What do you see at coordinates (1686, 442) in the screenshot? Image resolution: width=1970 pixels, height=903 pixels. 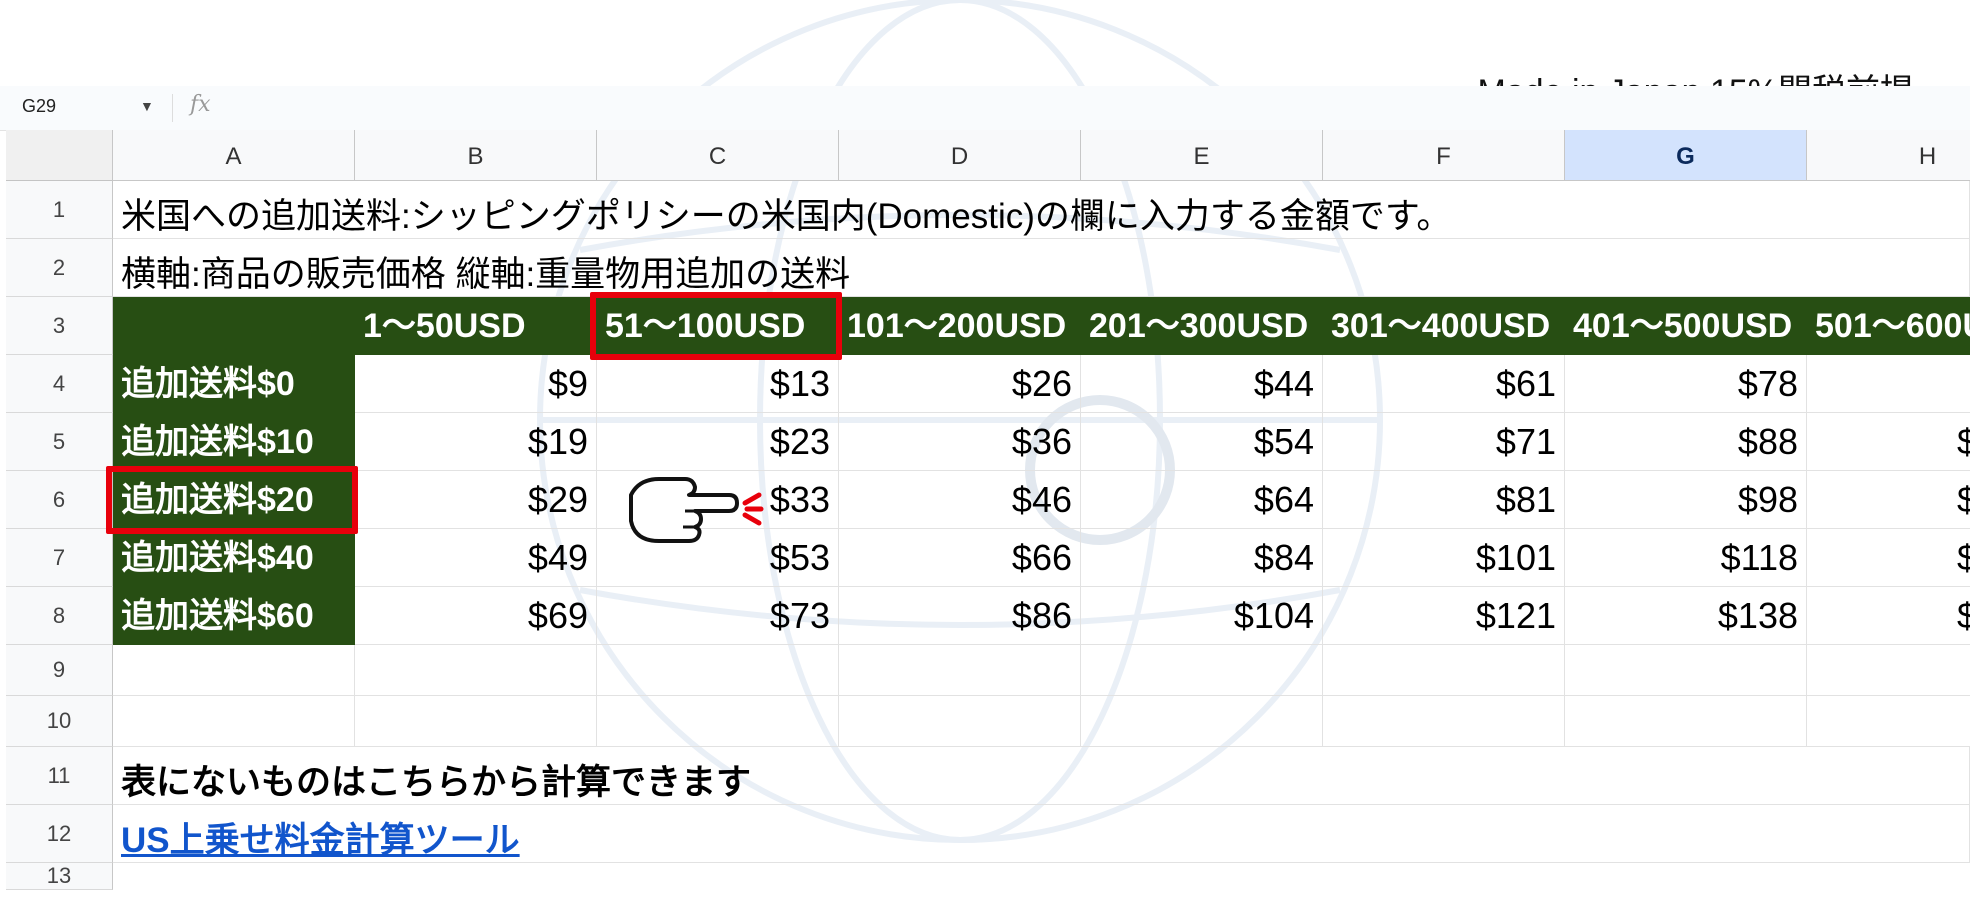 I see `table-cell: $88` at bounding box center [1686, 442].